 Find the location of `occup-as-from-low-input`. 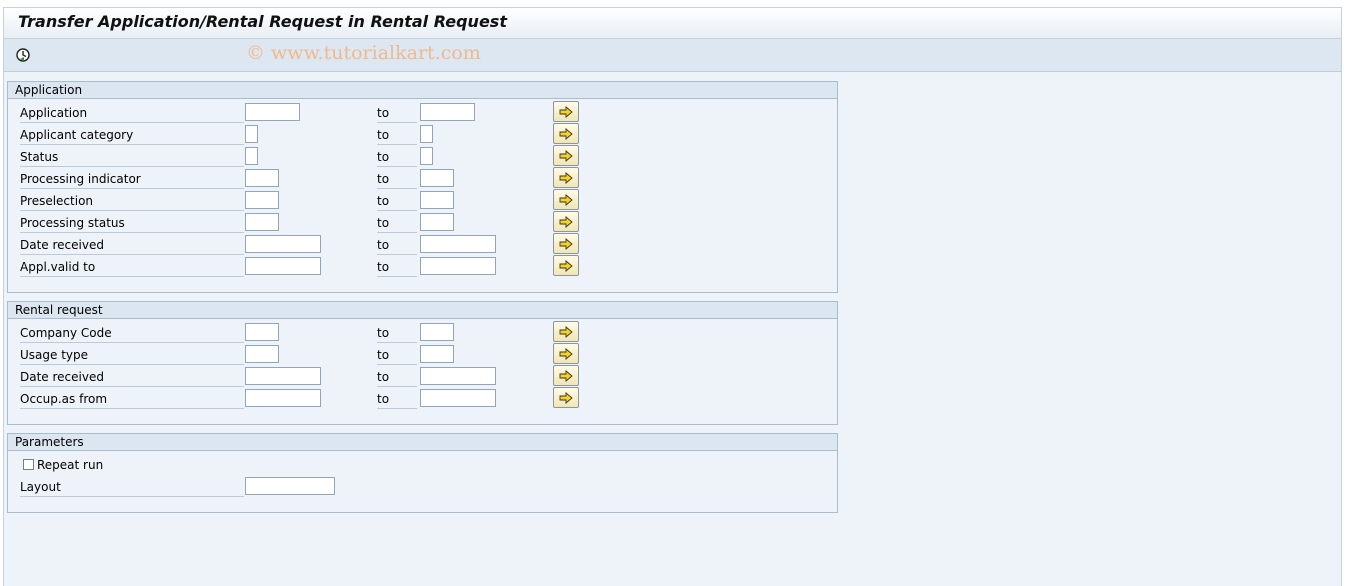

occup-as-from-low-input is located at coordinates (283, 398).